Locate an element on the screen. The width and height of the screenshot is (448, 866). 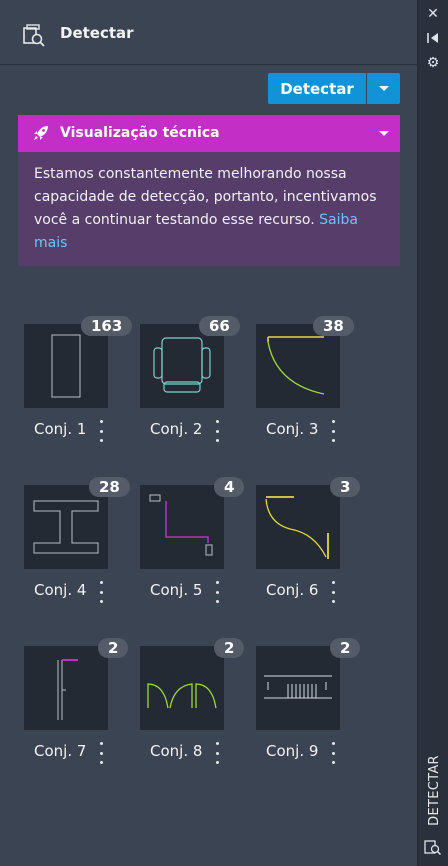
set-card-2: 66 Conj. 2 is located at coordinates (193, 381).